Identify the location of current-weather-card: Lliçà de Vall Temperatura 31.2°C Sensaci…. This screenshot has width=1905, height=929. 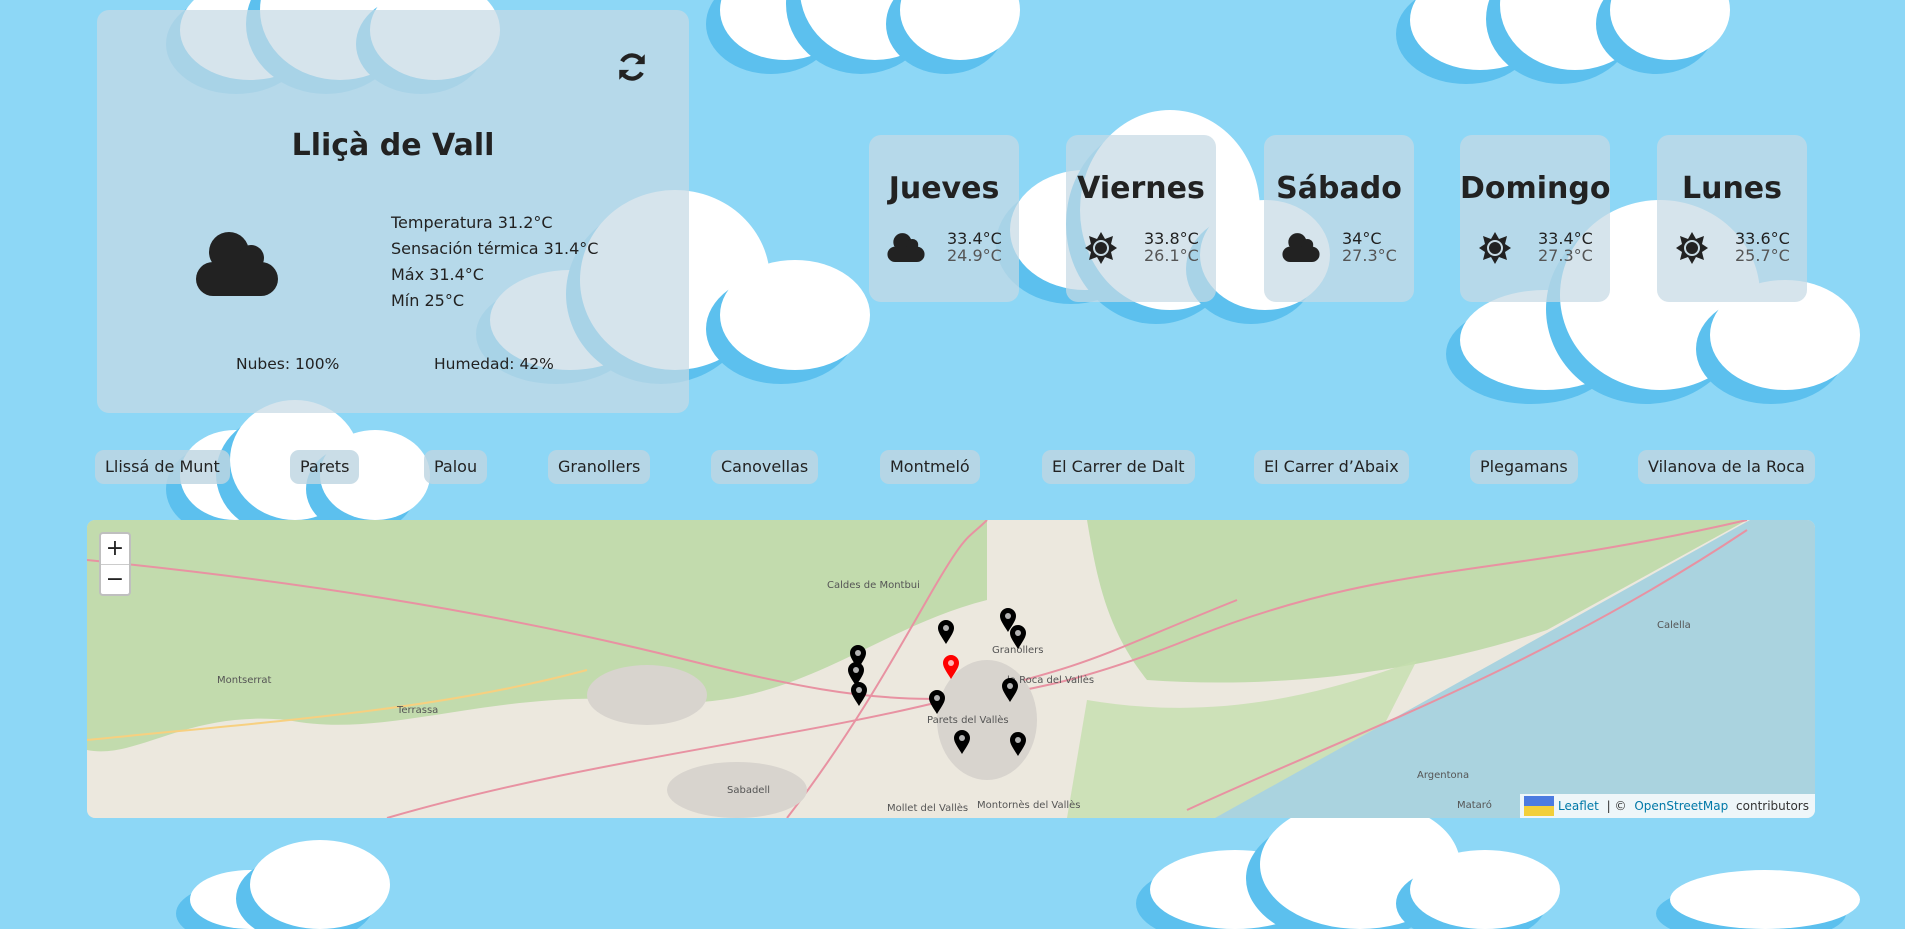
(393, 211).